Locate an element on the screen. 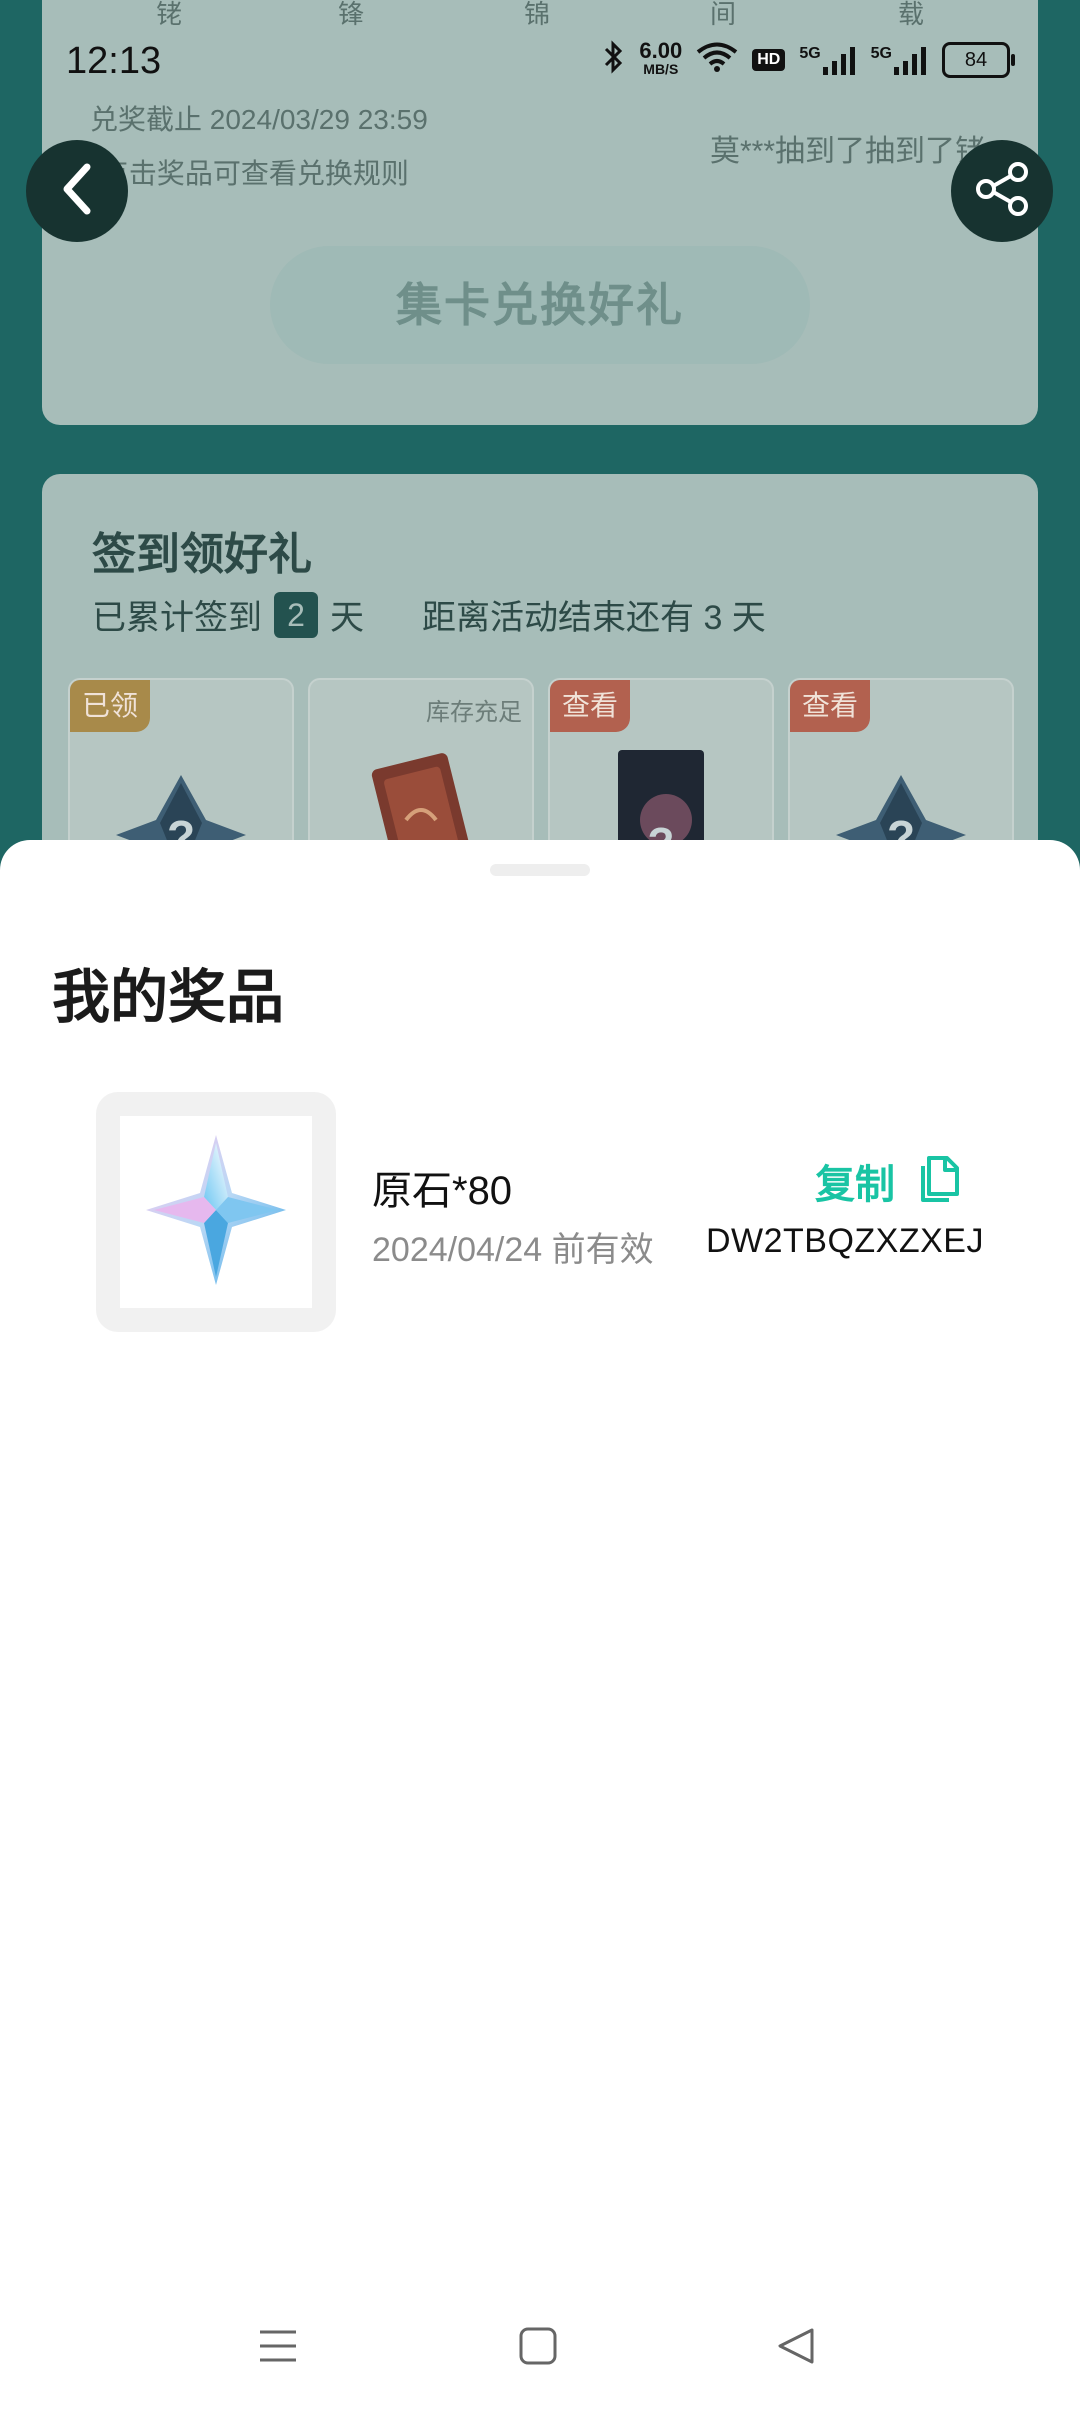  copy-label: 复制 is located at coordinates (855, 1181).